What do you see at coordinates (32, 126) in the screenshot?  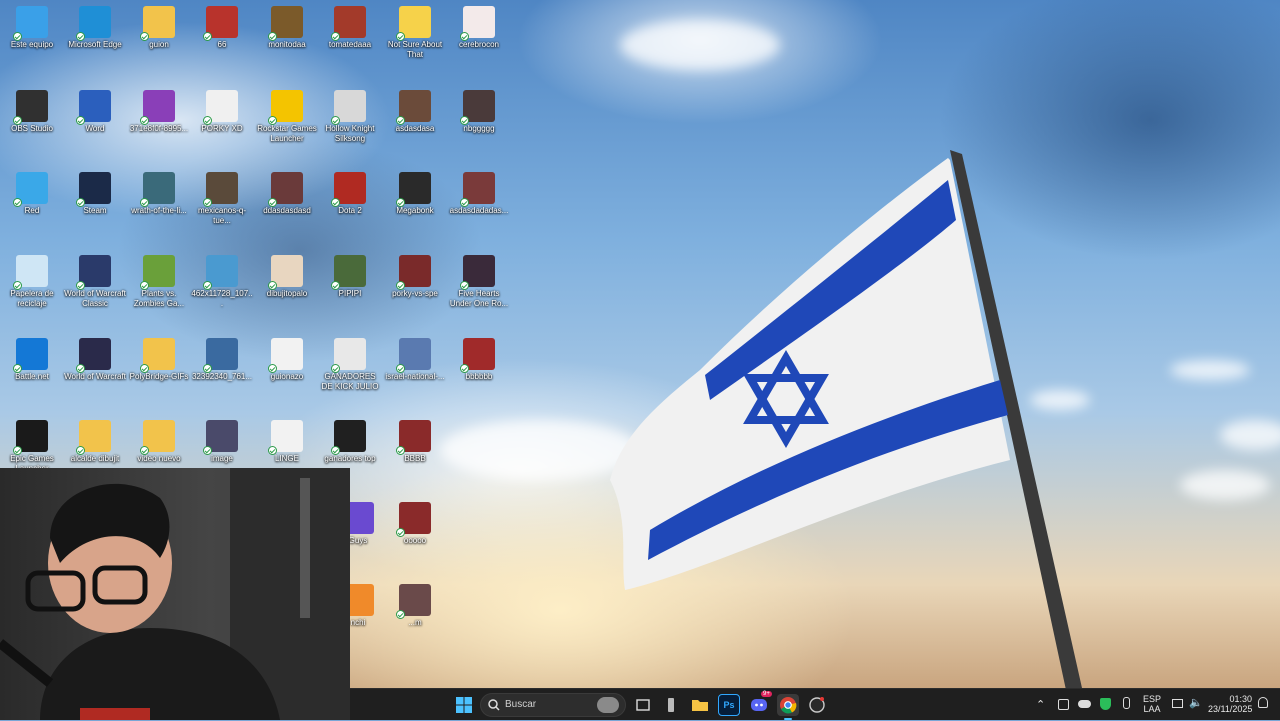 I see `desktop-icon: OBS Studio` at bounding box center [32, 126].